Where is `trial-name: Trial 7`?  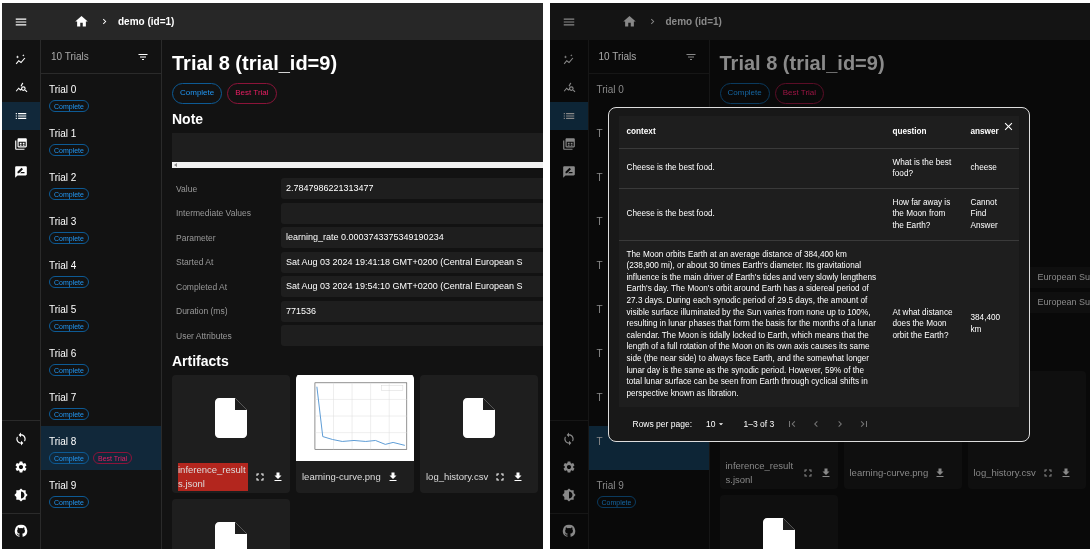
trial-name: Trial 7 is located at coordinates (63, 397).